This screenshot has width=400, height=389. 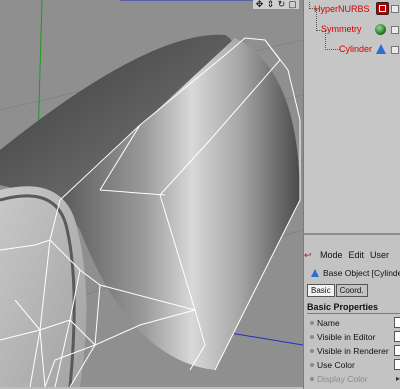 I want to click on tree-item-label: HyperNURBS, so click(x=342, y=9).